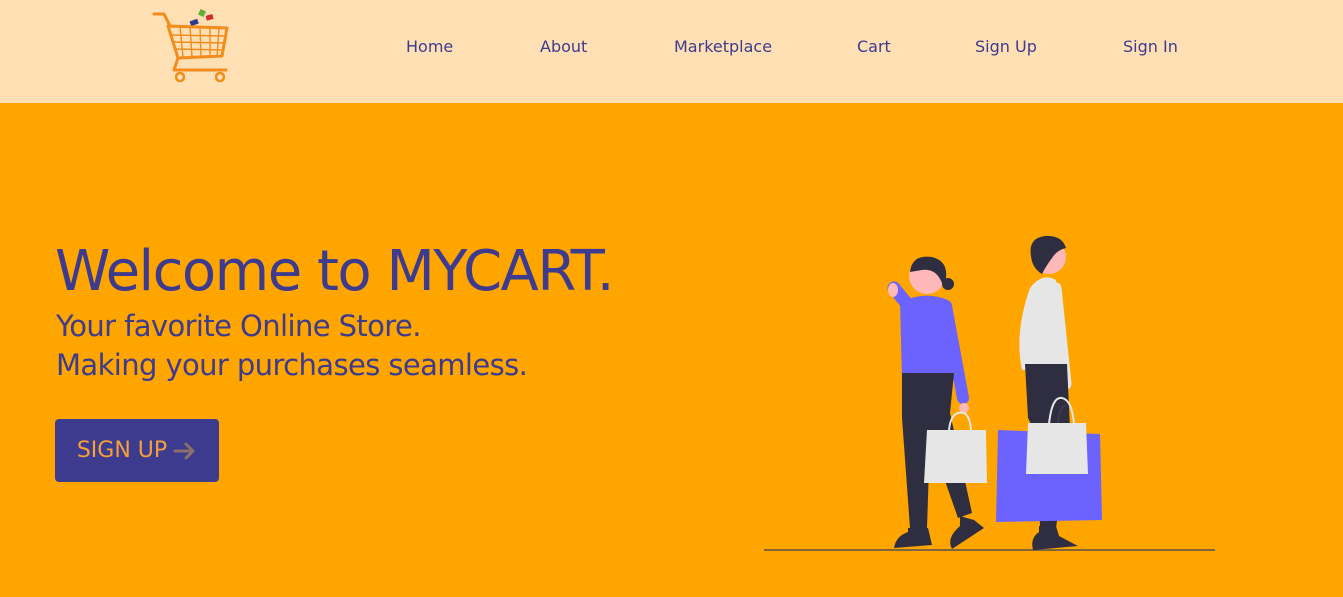 The height and width of the screenshot is (597, 1343). Describe the element at coordinates (122, 450) in the screenshot. I see `sign-up-button-label: SIGN UP` at that location.